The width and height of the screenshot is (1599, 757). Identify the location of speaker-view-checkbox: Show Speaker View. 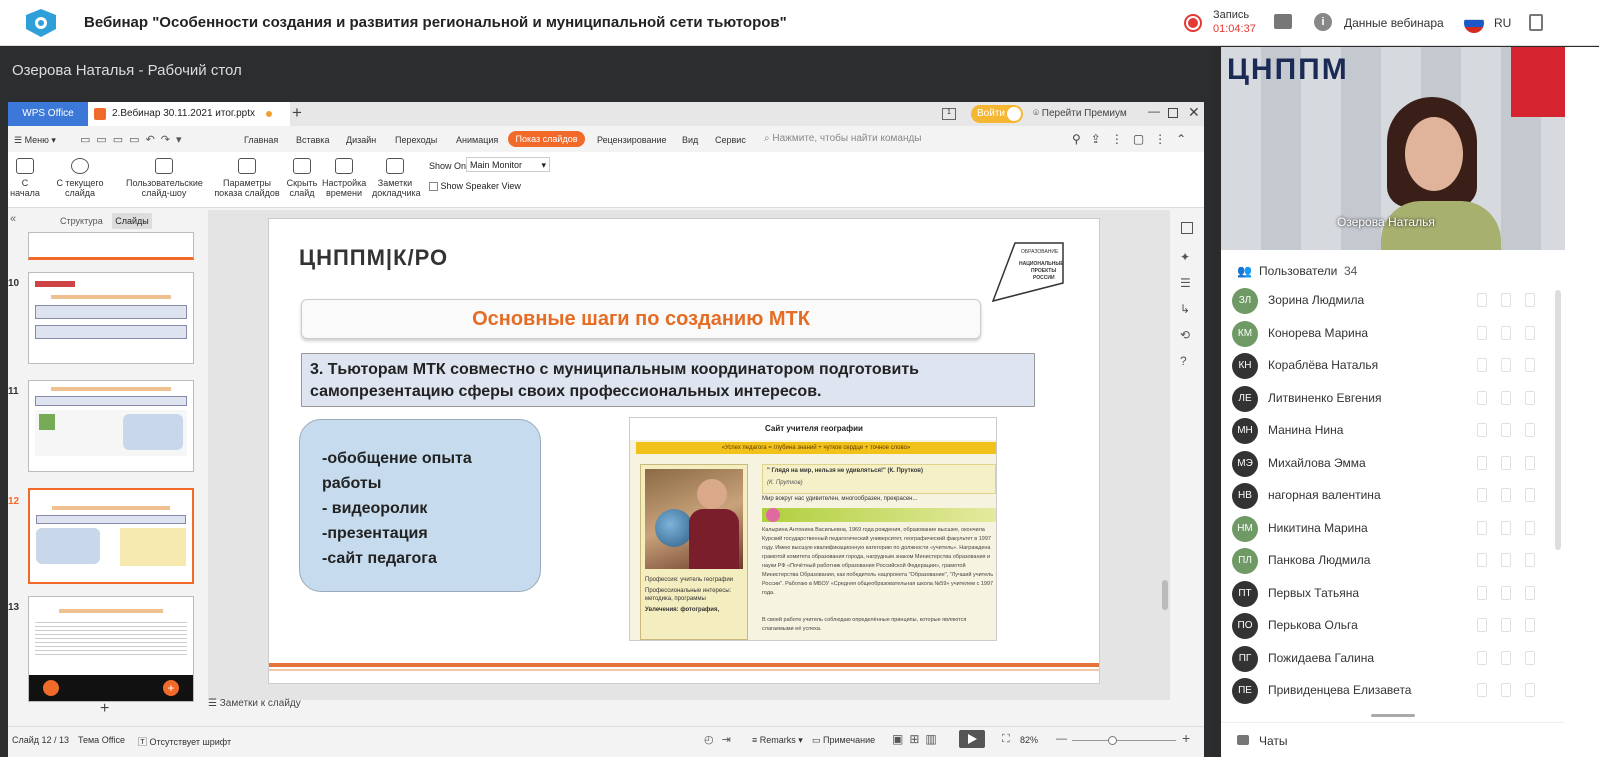
(475, 186).